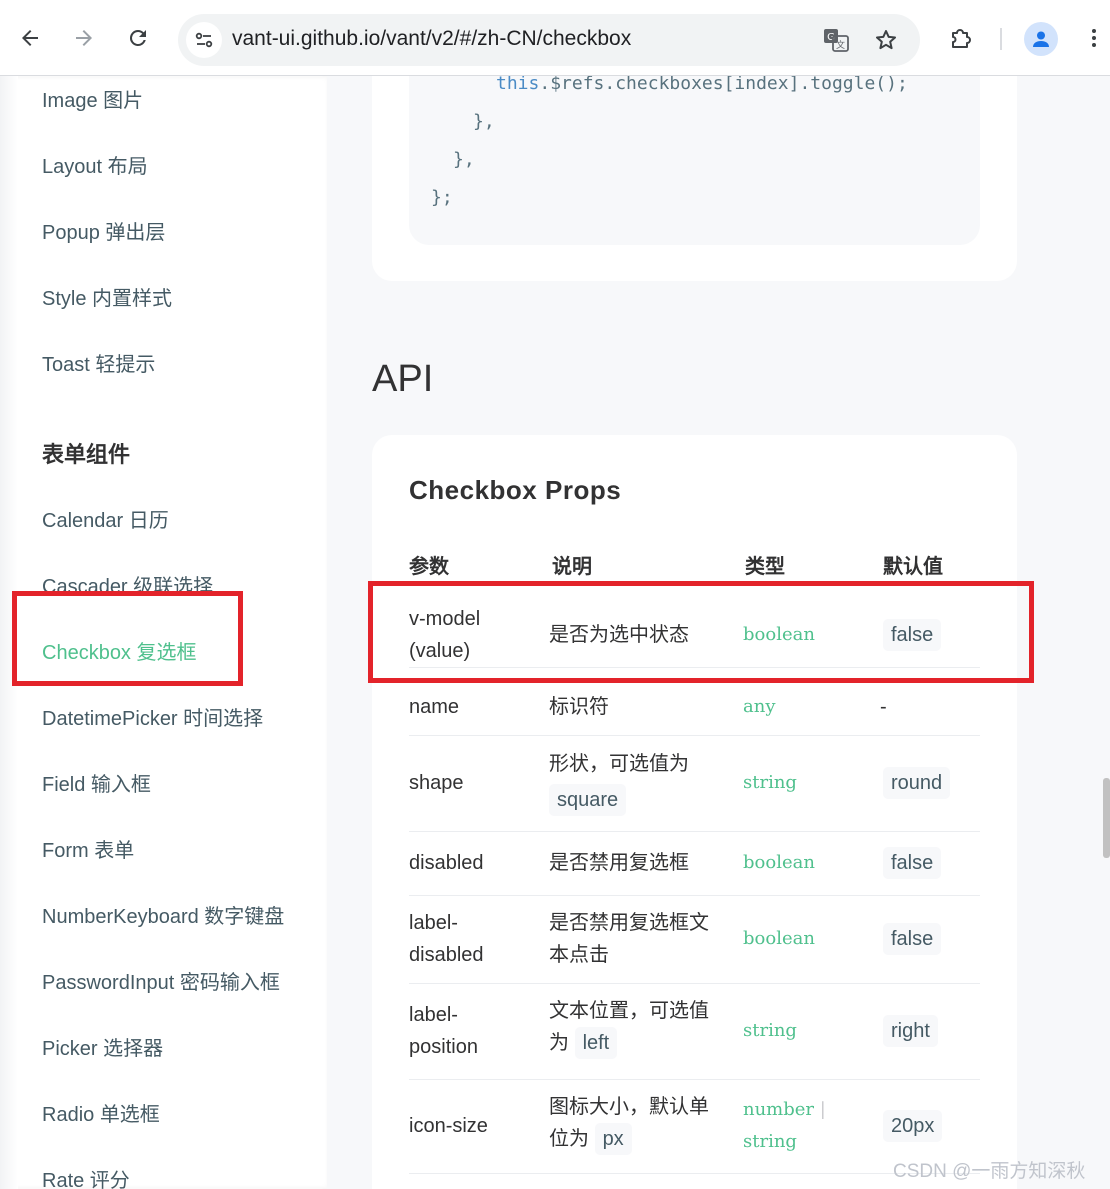  I want to click on table-row-default: false, so click(912, 939).